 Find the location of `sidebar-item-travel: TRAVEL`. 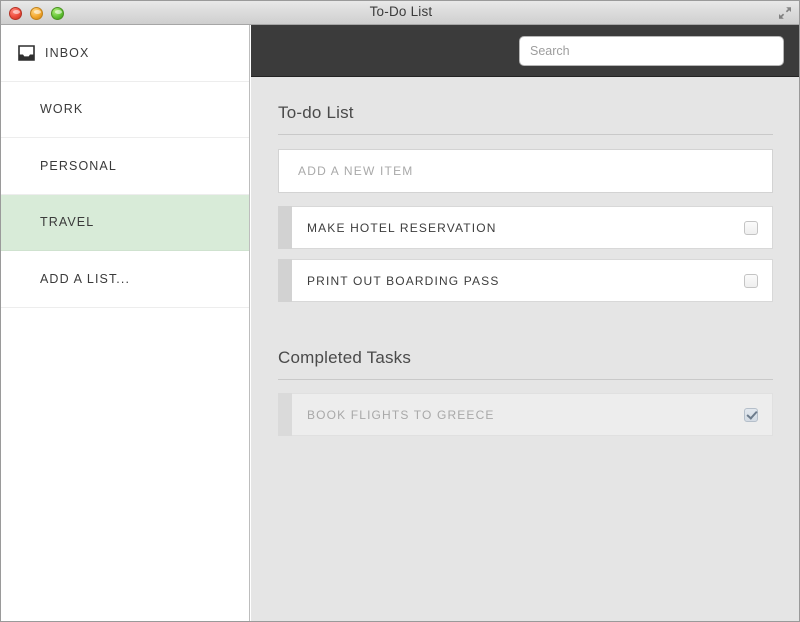

sidebar-item-travel: TRAVEL is located at coordinates (125, 222).